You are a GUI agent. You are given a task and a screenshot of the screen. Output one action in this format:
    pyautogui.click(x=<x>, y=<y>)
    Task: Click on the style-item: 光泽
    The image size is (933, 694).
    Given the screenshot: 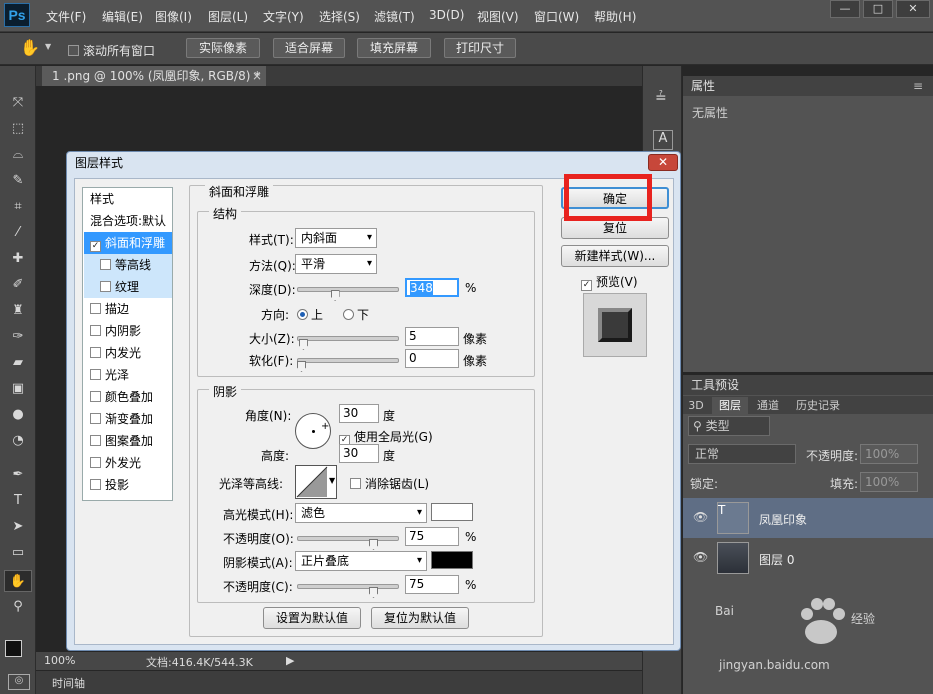 What is the action you would take?
    pyautogui.click(x=128, y=375)
    